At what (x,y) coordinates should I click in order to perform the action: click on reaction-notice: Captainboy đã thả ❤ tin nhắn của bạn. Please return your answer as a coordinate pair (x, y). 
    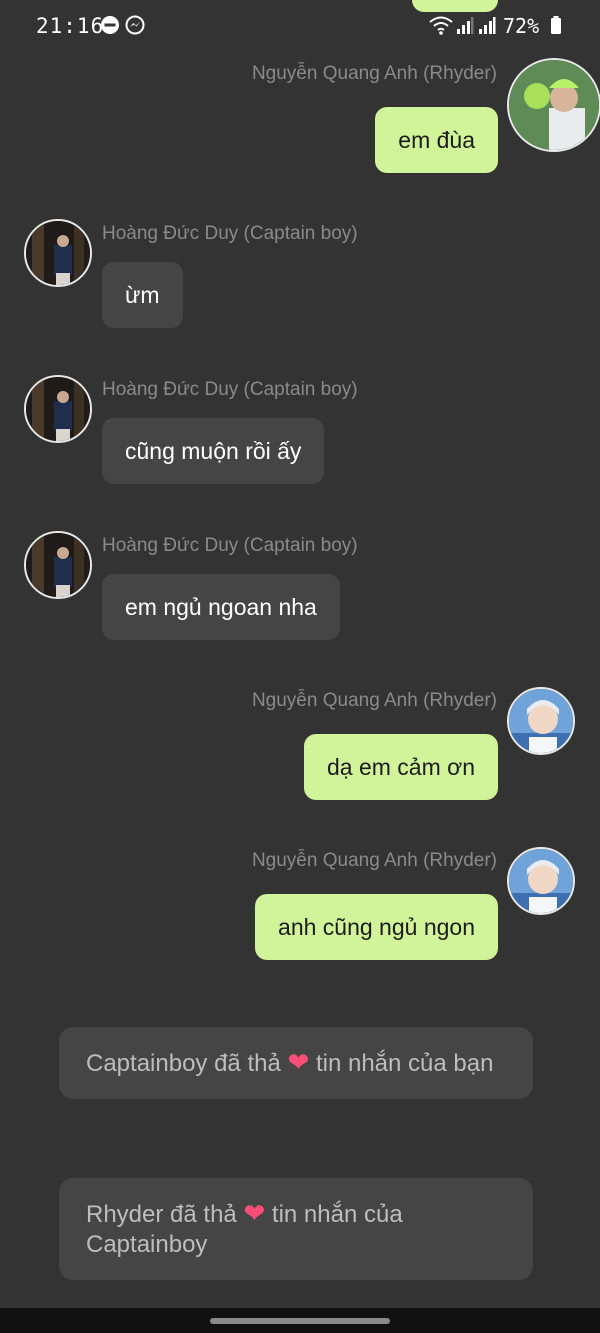
    Looking at the image, I should click on (296, 1063).